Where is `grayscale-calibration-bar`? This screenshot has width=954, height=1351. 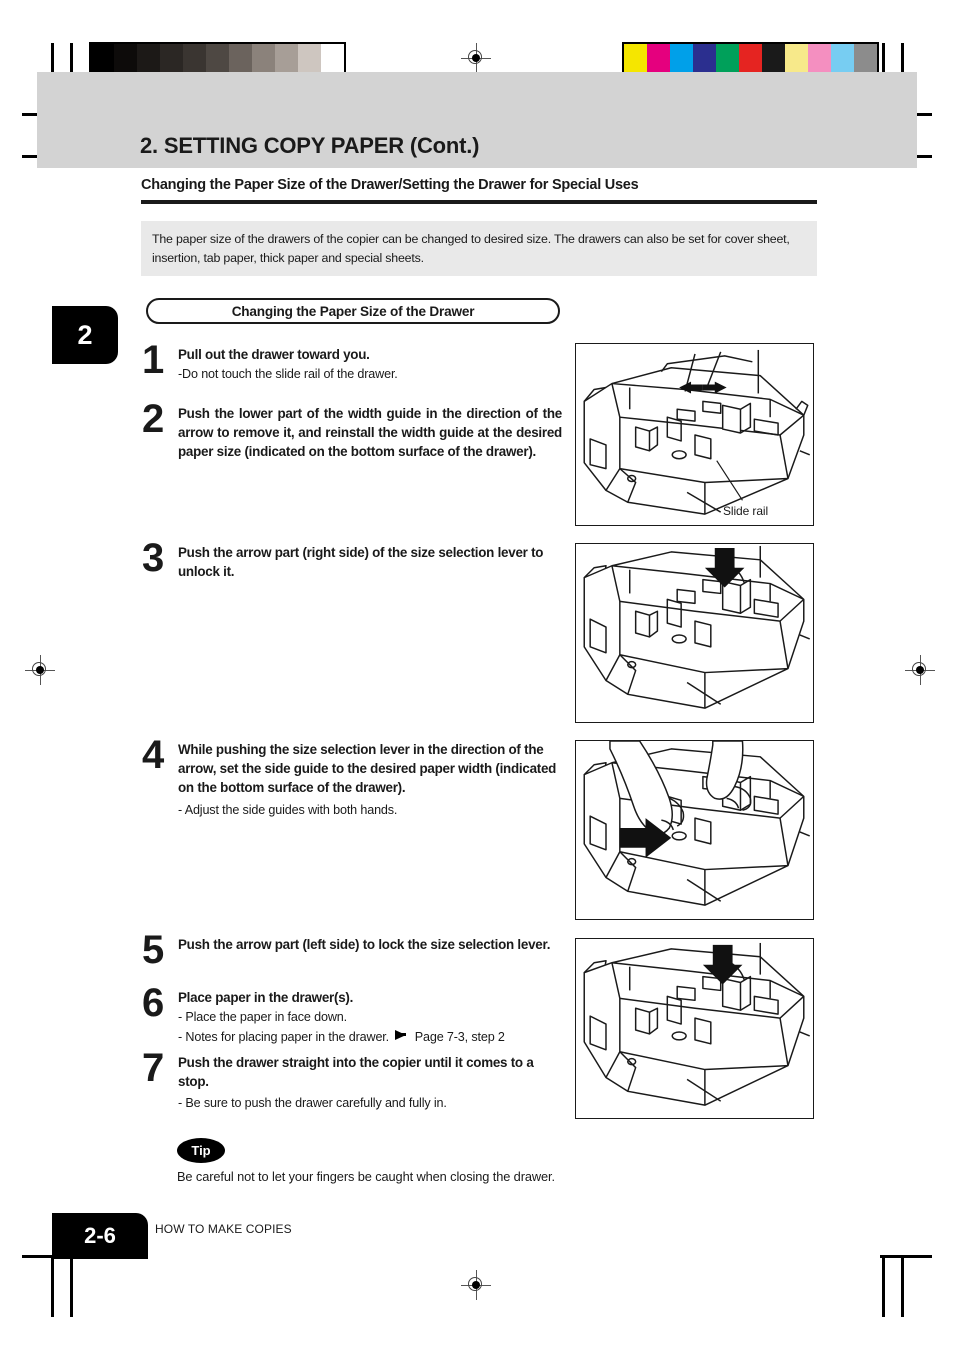 grayscale-calibration-bar is located at coordinates (217, 58).